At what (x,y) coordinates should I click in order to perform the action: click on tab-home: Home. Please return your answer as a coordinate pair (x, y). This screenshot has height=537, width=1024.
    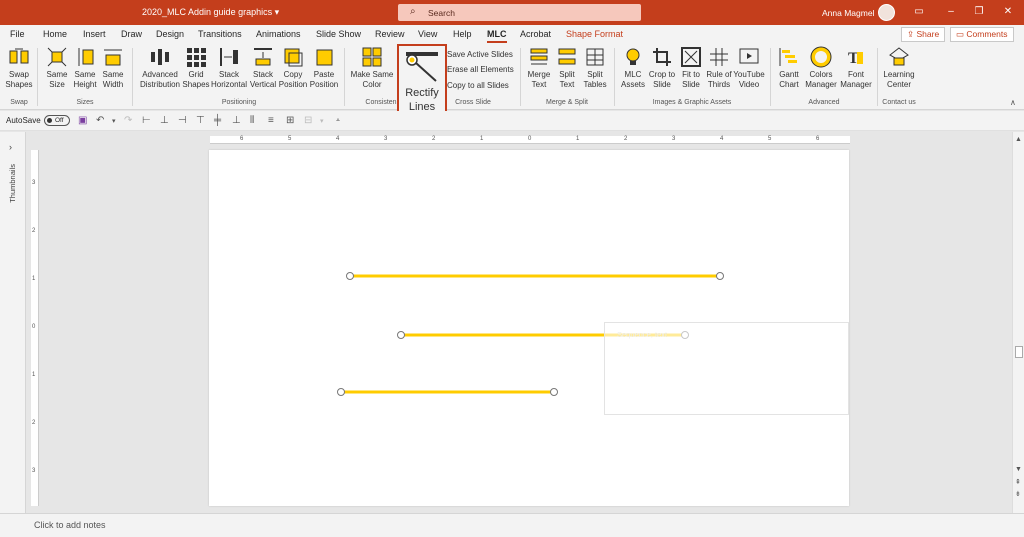
    Looking at the image, I should click on (55, 34).